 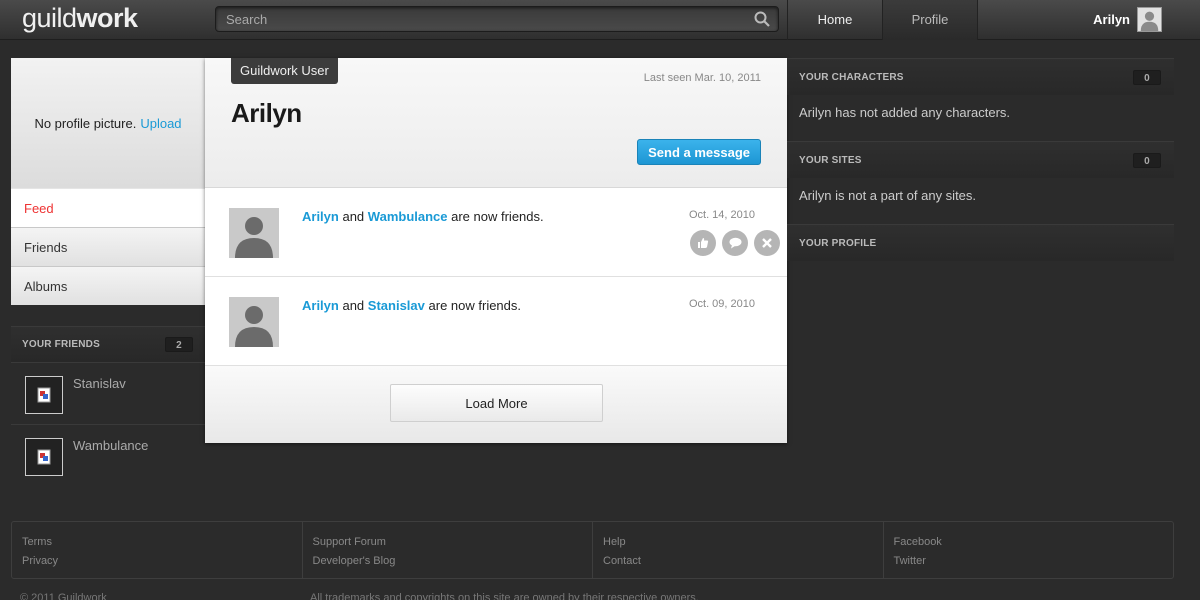 I want to click on characters-title: YOUR CHARACTERS, so click(x=851, y=77).